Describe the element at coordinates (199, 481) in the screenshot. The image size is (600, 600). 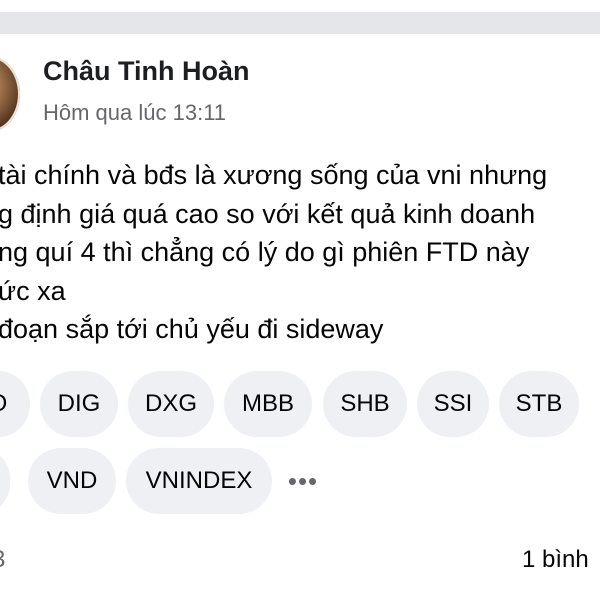
I see `tag-chip: VNINDEX` at that location.